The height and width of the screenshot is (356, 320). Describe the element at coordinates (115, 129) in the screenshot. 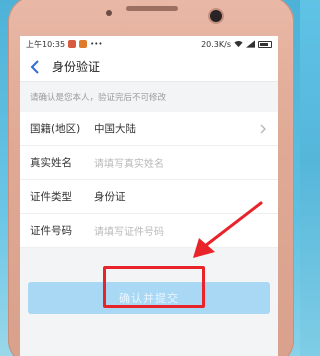

I see `nationality-value: 中国大陆` at that location.